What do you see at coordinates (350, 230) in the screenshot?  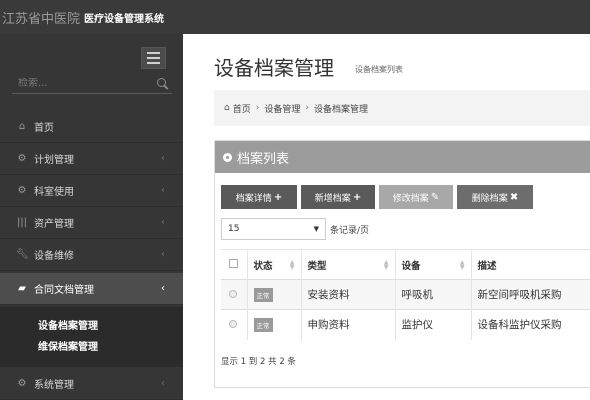 I see `per-page-label: 条记录/页` at bounding box center [350, 230].